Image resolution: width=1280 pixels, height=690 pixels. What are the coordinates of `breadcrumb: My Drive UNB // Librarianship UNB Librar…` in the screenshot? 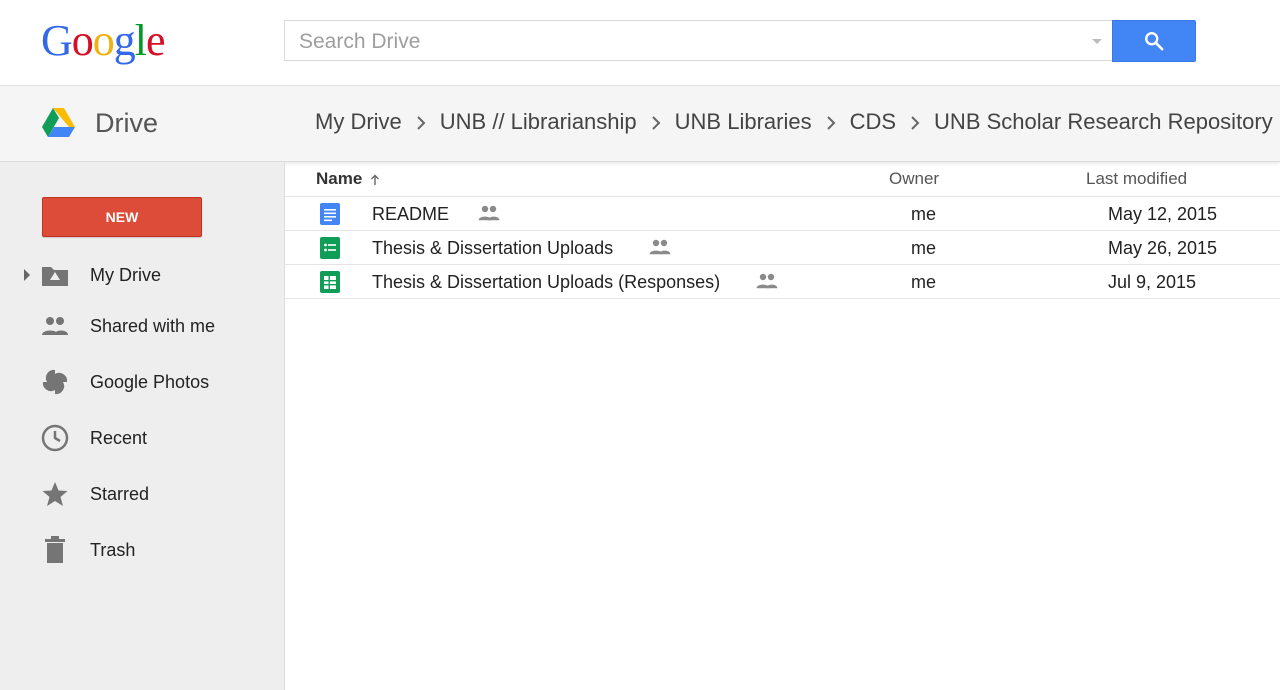 It's located at (794, 122).